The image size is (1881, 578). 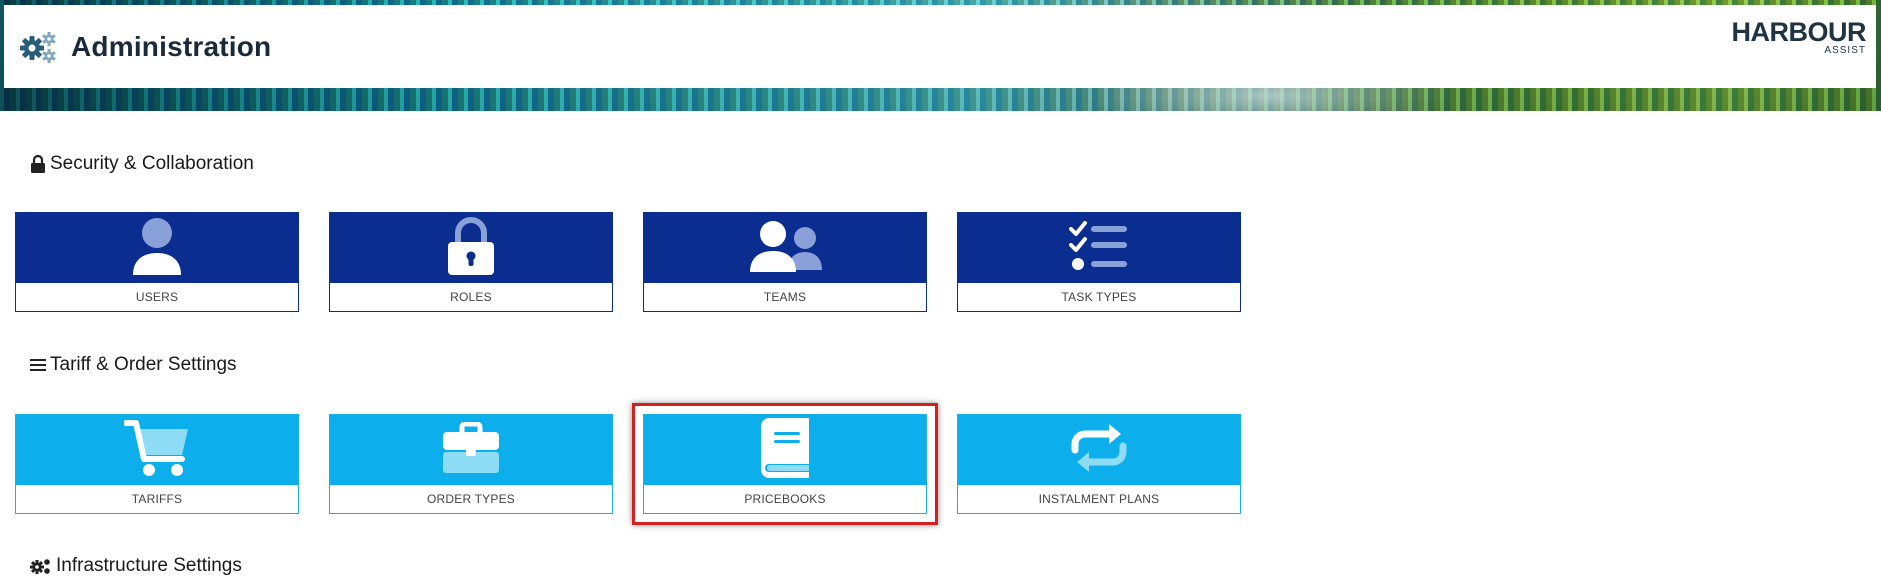 What do you see at coordinates (785, 297) in the screenshot?
I see `tile-label: TEAMS` at bounding box center [785, 297].